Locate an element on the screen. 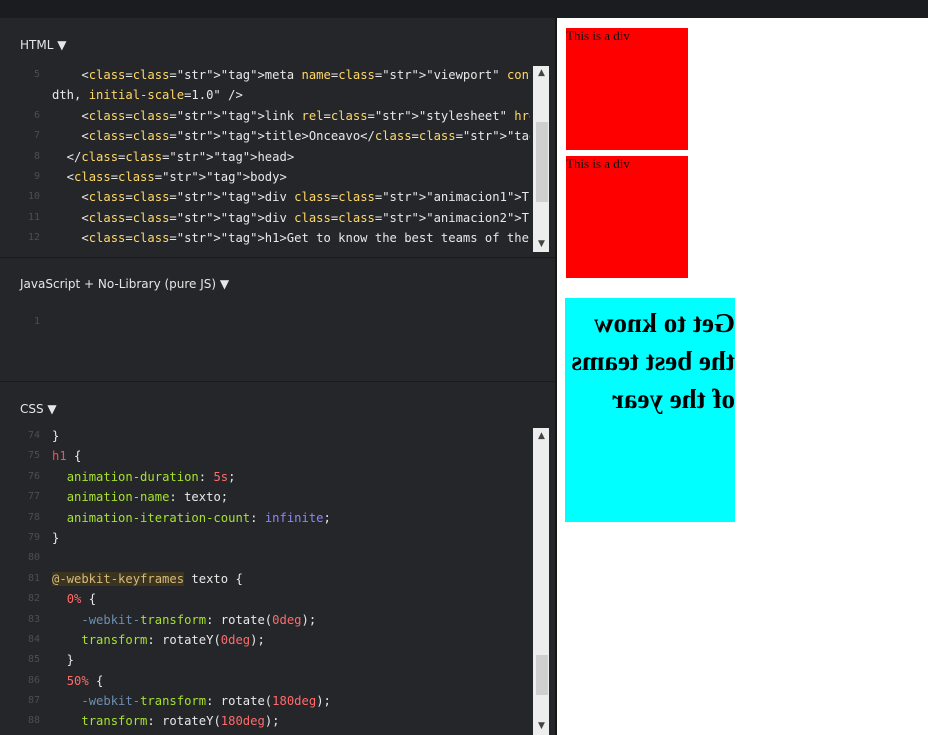 This screenshot has height=735, width=928. code-line: 83 -webkit-transform: rotate(0deg); is located at coordinates (265, 620).